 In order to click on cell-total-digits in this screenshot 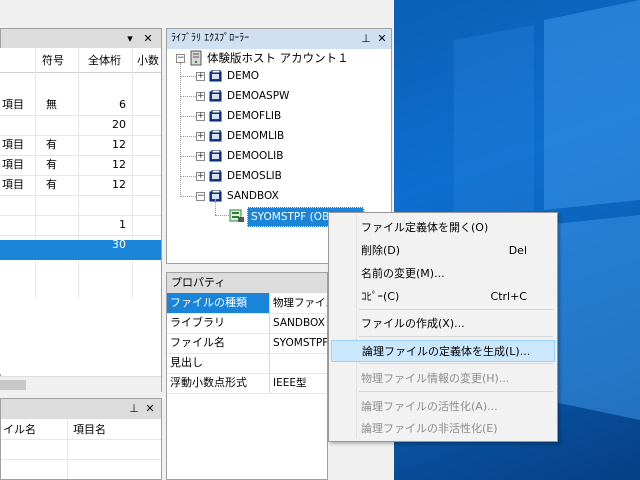, I will do `click(102, 205)`.